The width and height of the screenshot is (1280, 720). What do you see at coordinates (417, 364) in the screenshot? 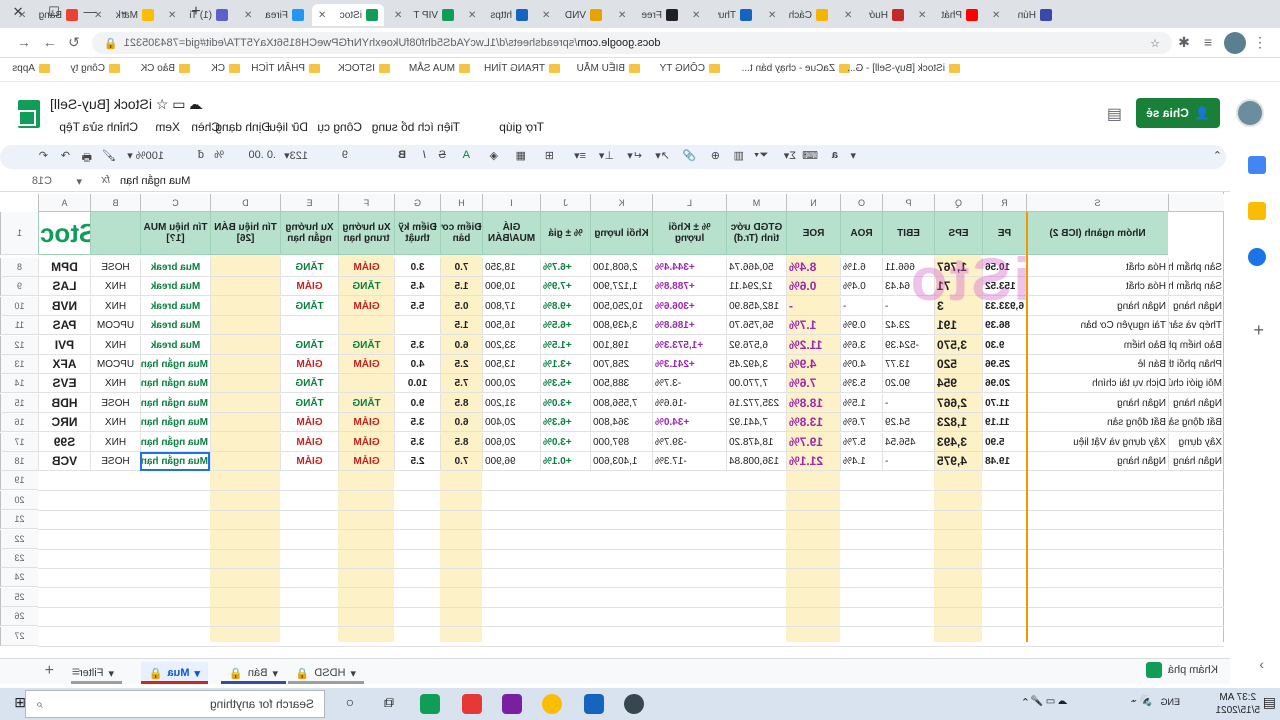
I see `cell-G: 4.0` at bounding box center [417, 364].